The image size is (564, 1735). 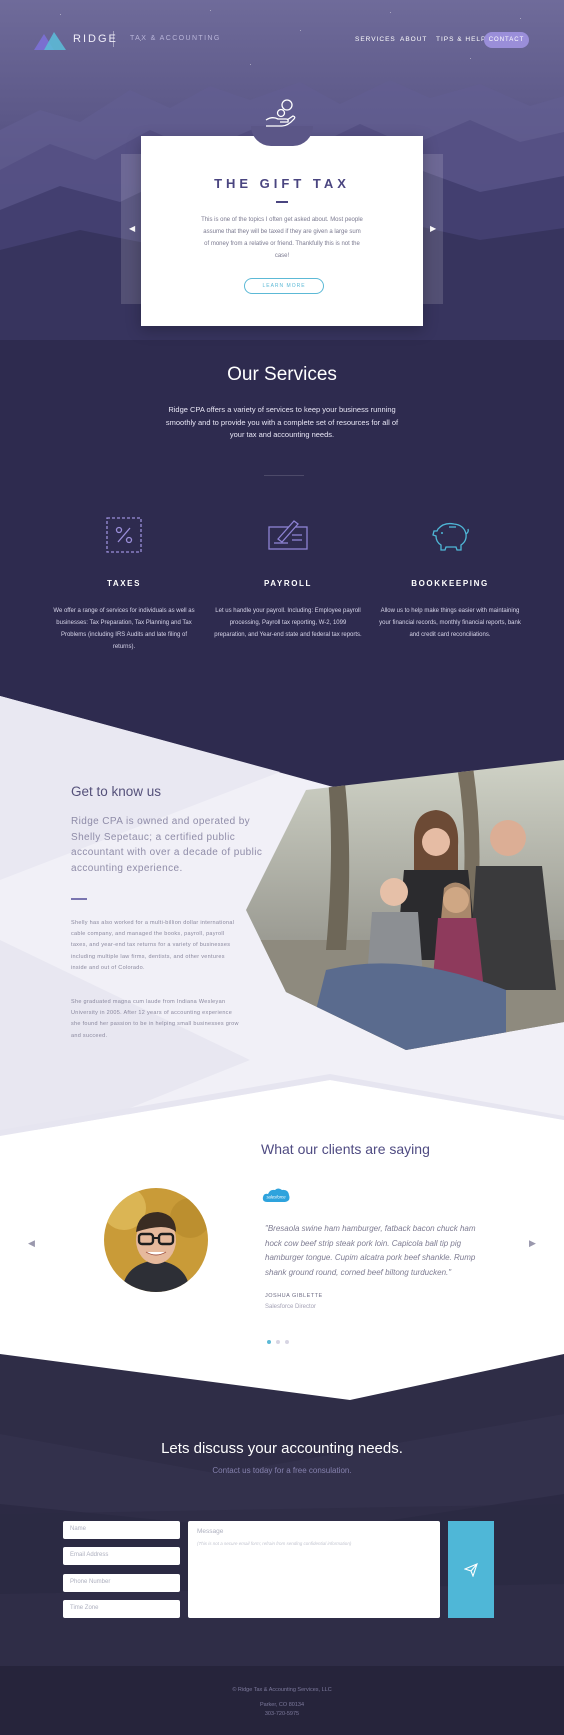 I want to click on services-title: Our Services, so click(x=282, y=374).